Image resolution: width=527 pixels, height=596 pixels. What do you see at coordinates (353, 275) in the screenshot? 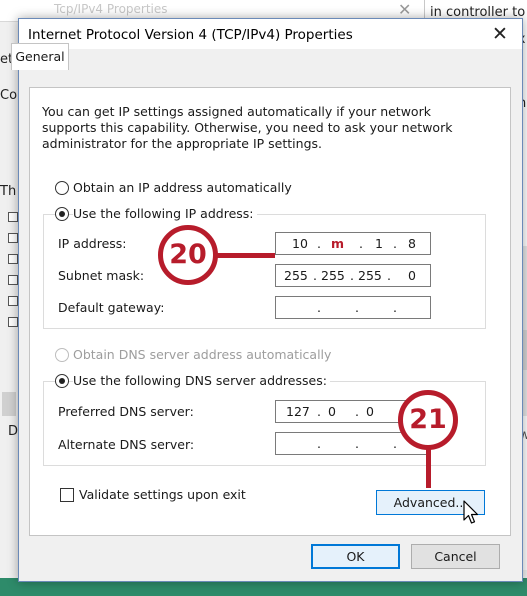
I see `subnet-mask-field: 255 . 255 . 255 . 0` at bounding box center [353, 275].